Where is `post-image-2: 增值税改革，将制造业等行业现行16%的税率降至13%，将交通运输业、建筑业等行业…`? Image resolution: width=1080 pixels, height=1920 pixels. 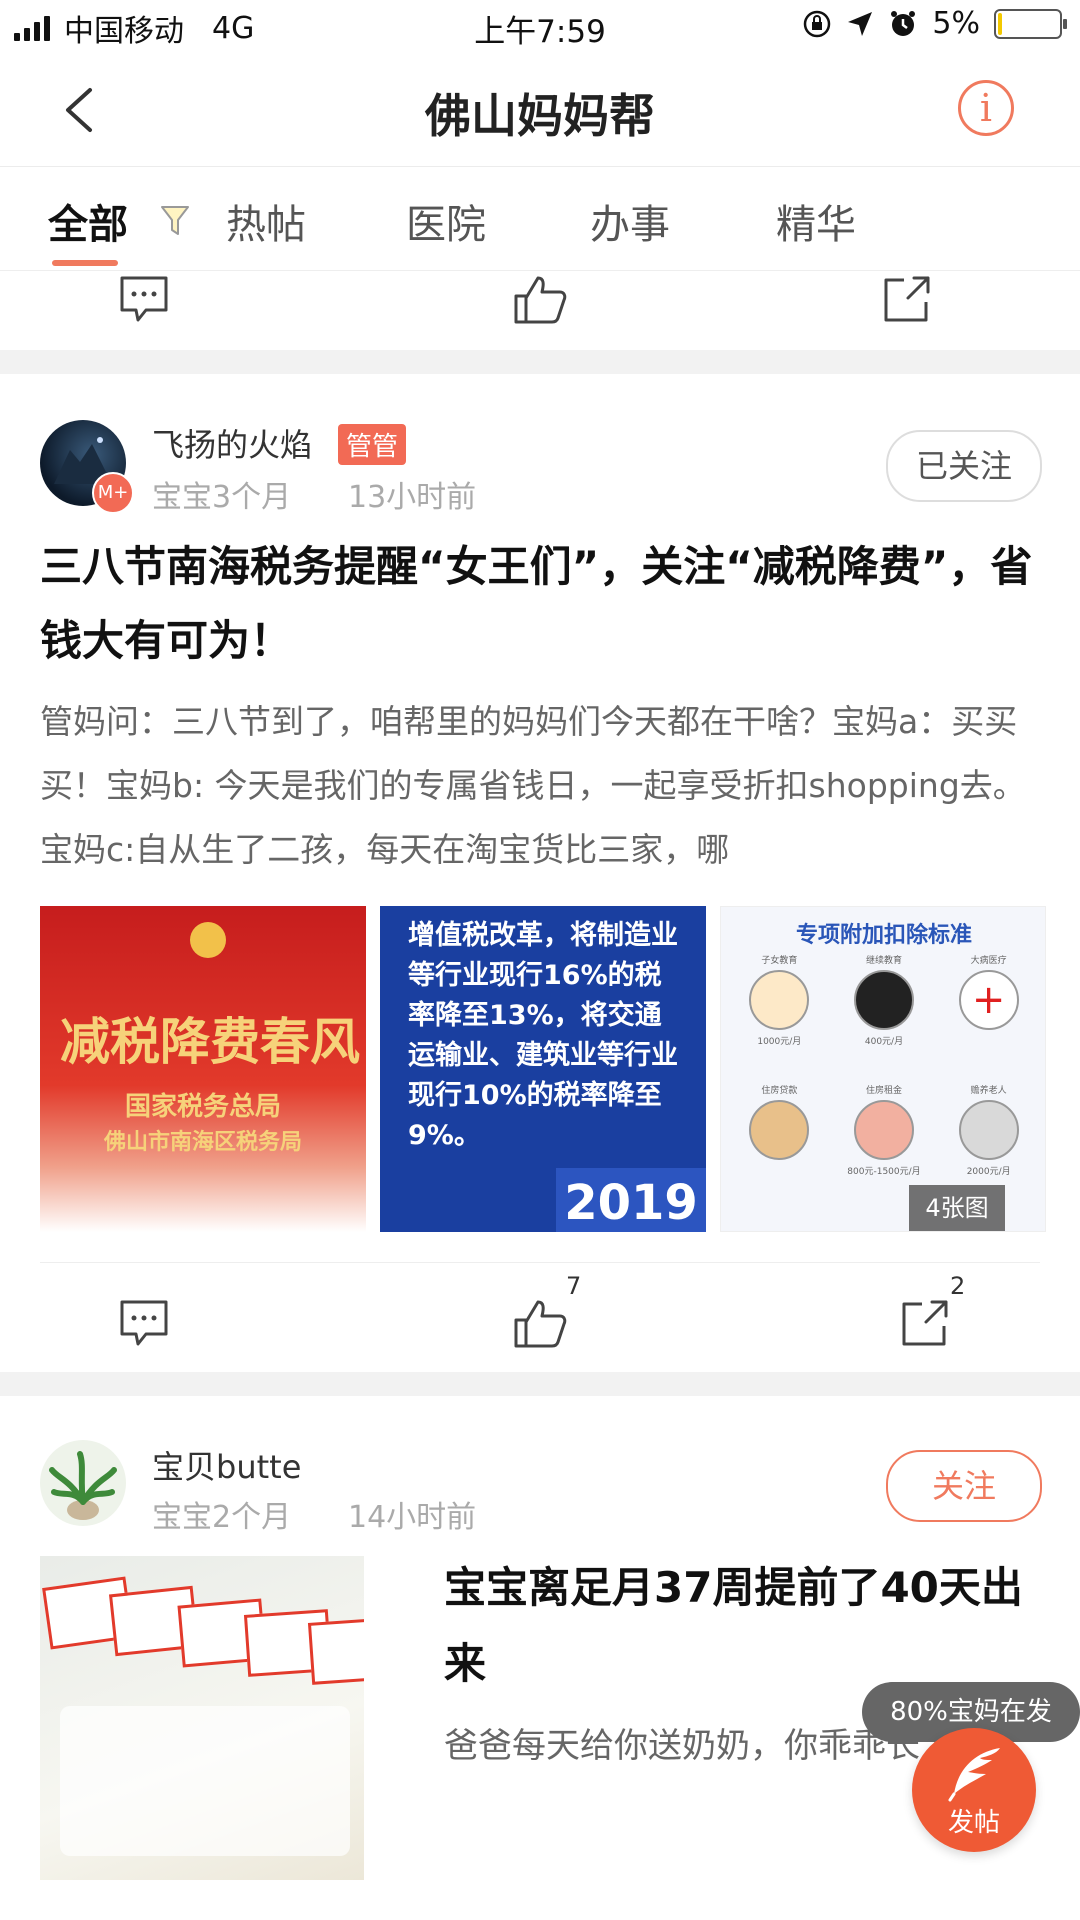 post-image-2: 增值税改革，将制造业等行业现行16%的税率降至13%，将交通运输业、建筑业等行业… is located at coordinates (543, 1069).